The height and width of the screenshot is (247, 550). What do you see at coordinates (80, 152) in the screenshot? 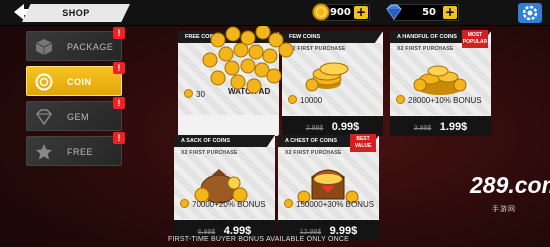
I see `sidebar-item-label: FREE` at bounding box center [80, 152].